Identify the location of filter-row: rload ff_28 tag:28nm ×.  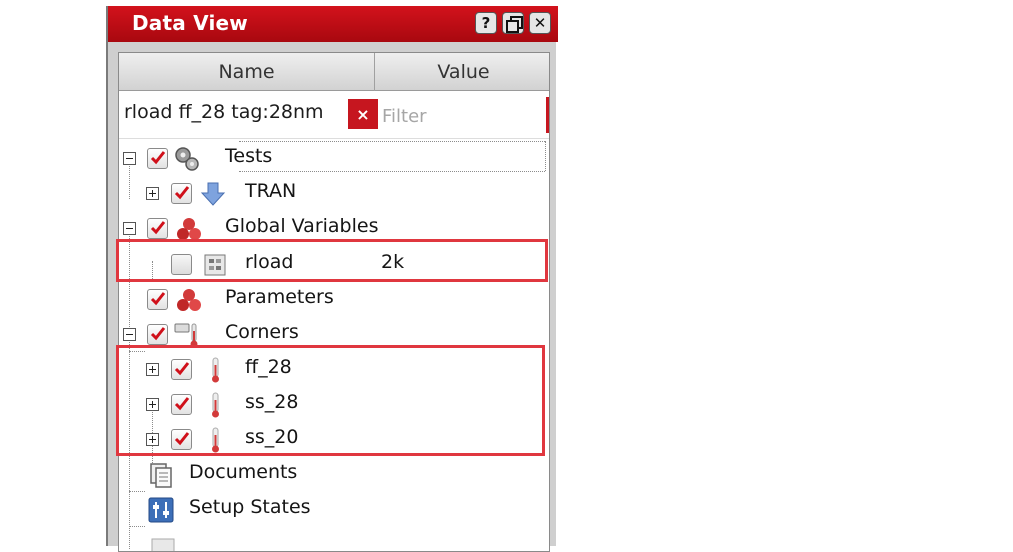
(334, 116).